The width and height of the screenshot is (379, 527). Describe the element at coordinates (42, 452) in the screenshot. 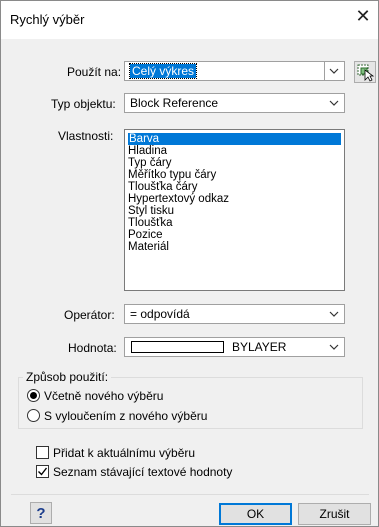

I see `append-checkbox` at that location.